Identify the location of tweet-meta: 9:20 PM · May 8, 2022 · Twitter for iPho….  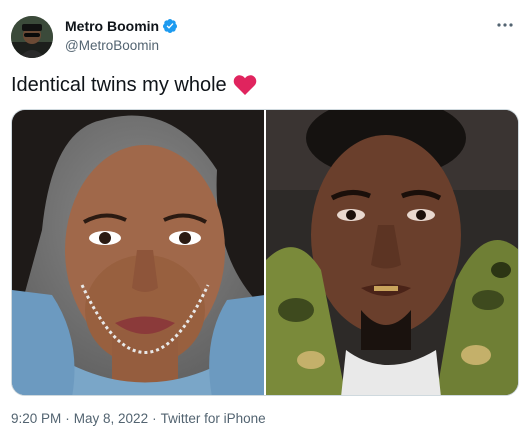
(138, 419).